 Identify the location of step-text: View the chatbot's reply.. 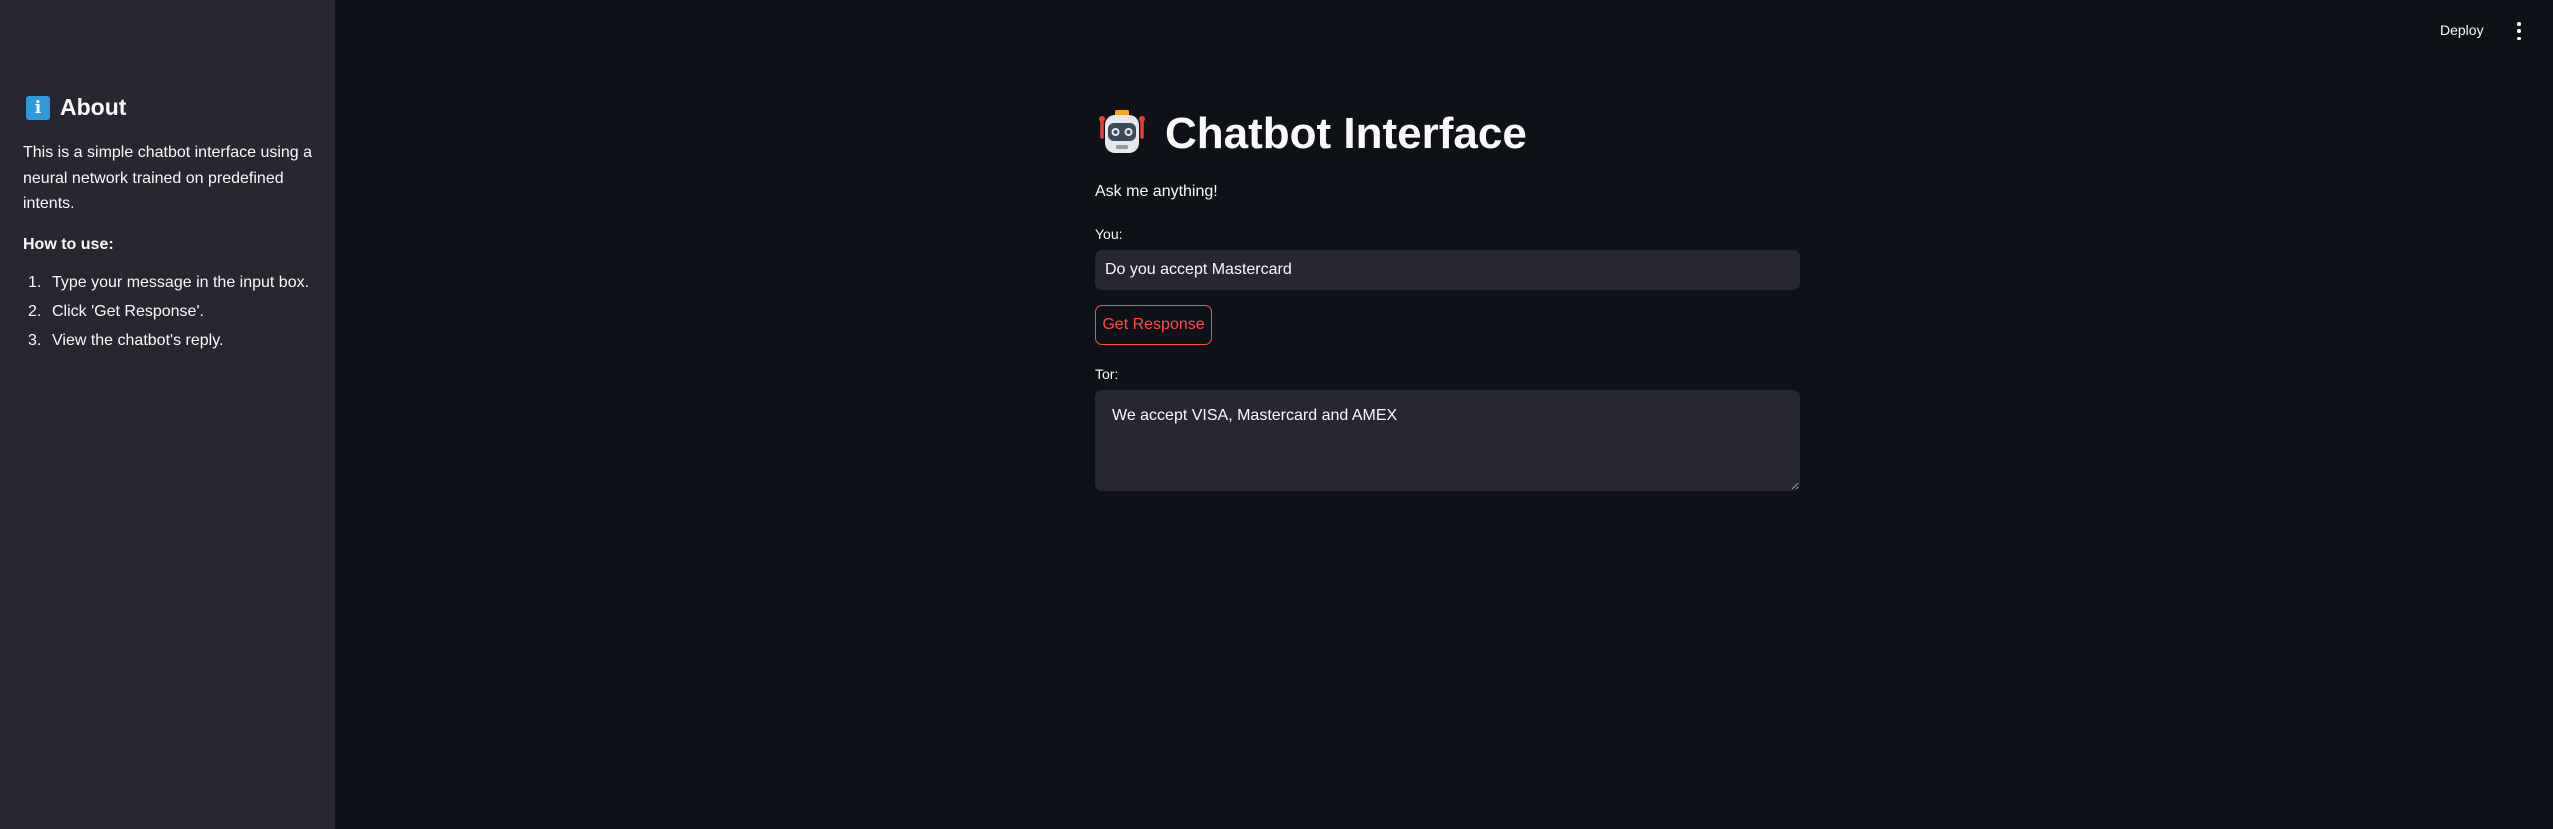
(138, 340).